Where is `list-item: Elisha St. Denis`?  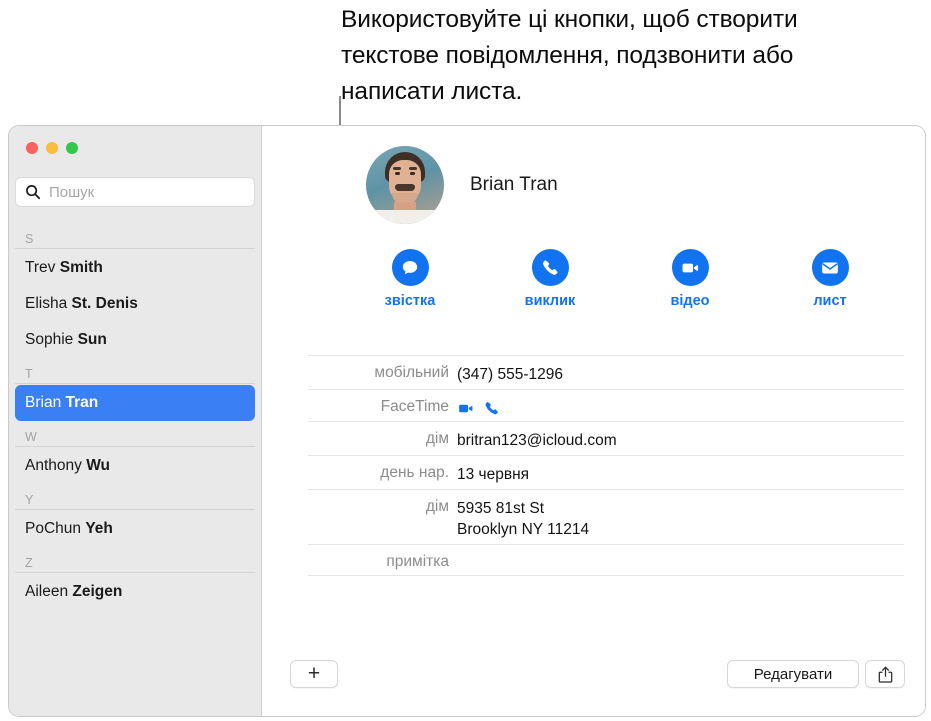
list-item: Elisha St. Denis is located at coordinates (135, 304).